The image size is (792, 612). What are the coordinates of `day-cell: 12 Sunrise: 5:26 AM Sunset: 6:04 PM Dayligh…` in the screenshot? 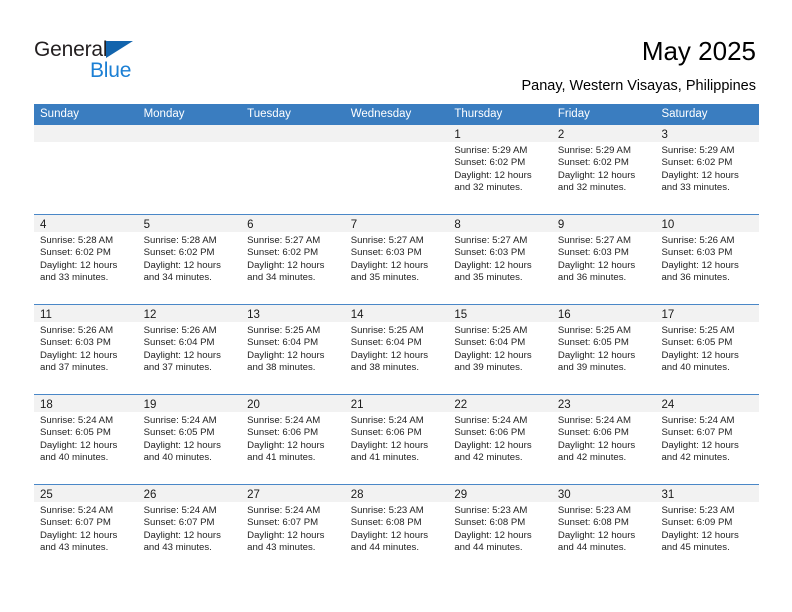 It's located at (189, 349).